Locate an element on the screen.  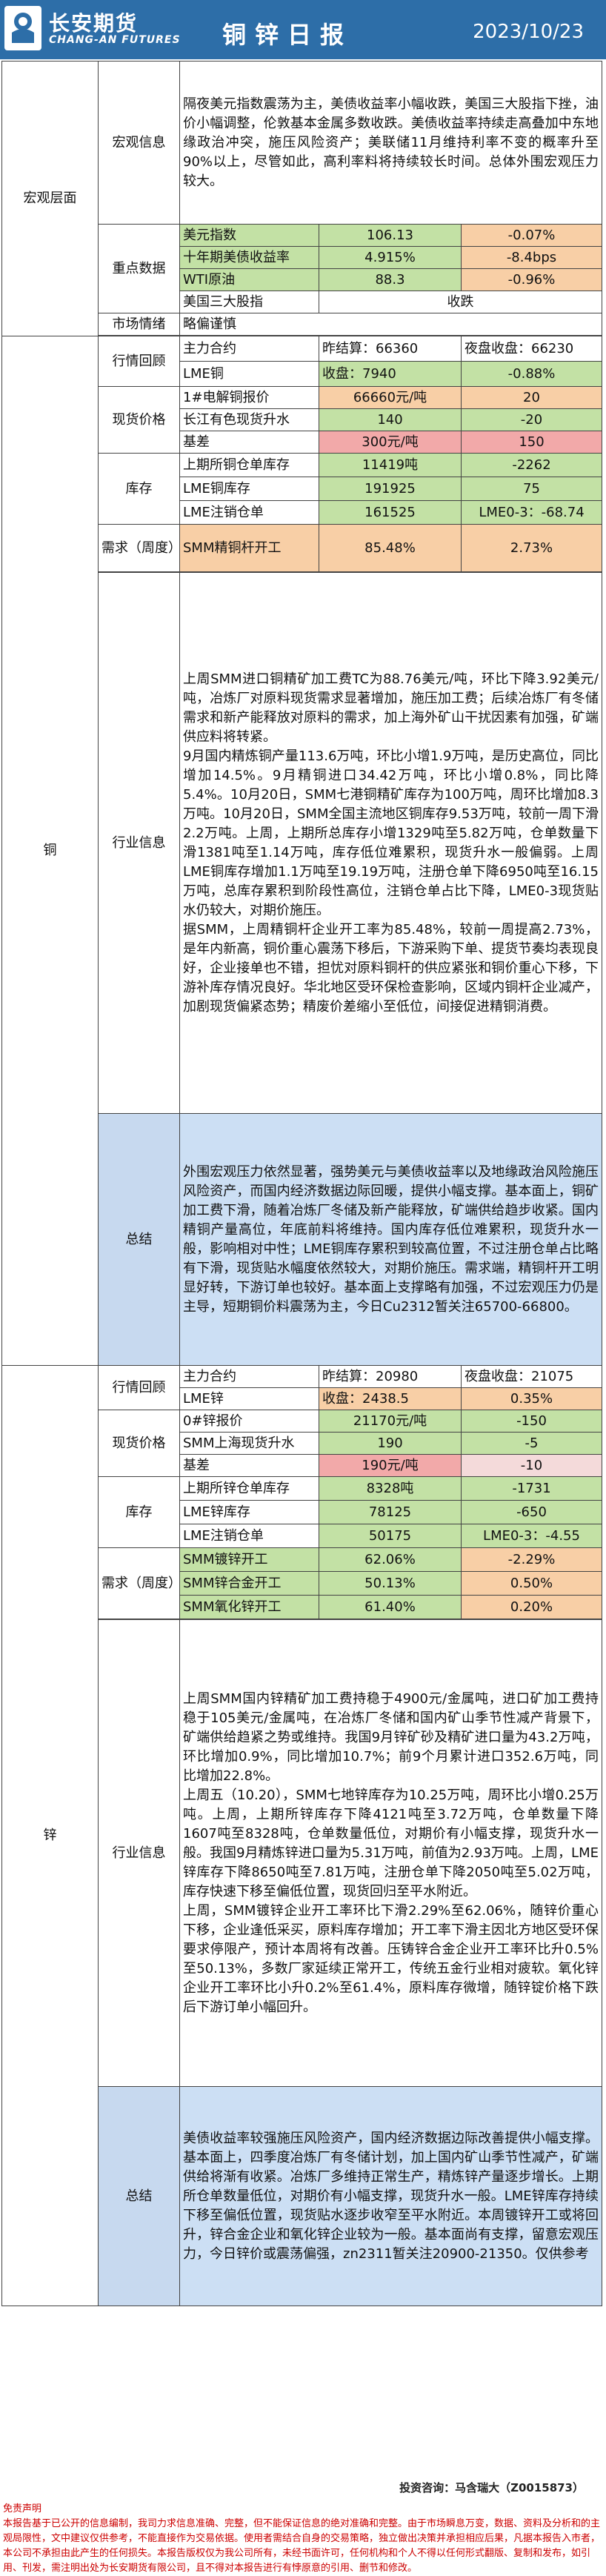
zn-demand-change: 0.50% is located at coordinates (531, 1584).